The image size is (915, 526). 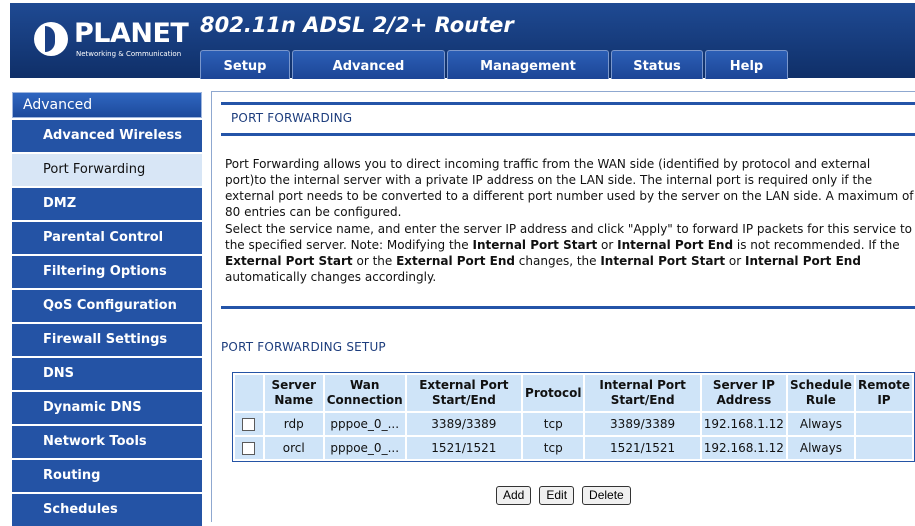 What do you see at coordinates (107, 272) in the screenshot?
I see `sidebar-item-filtering-options: Filtering Options` at bounding box center [107, 272].